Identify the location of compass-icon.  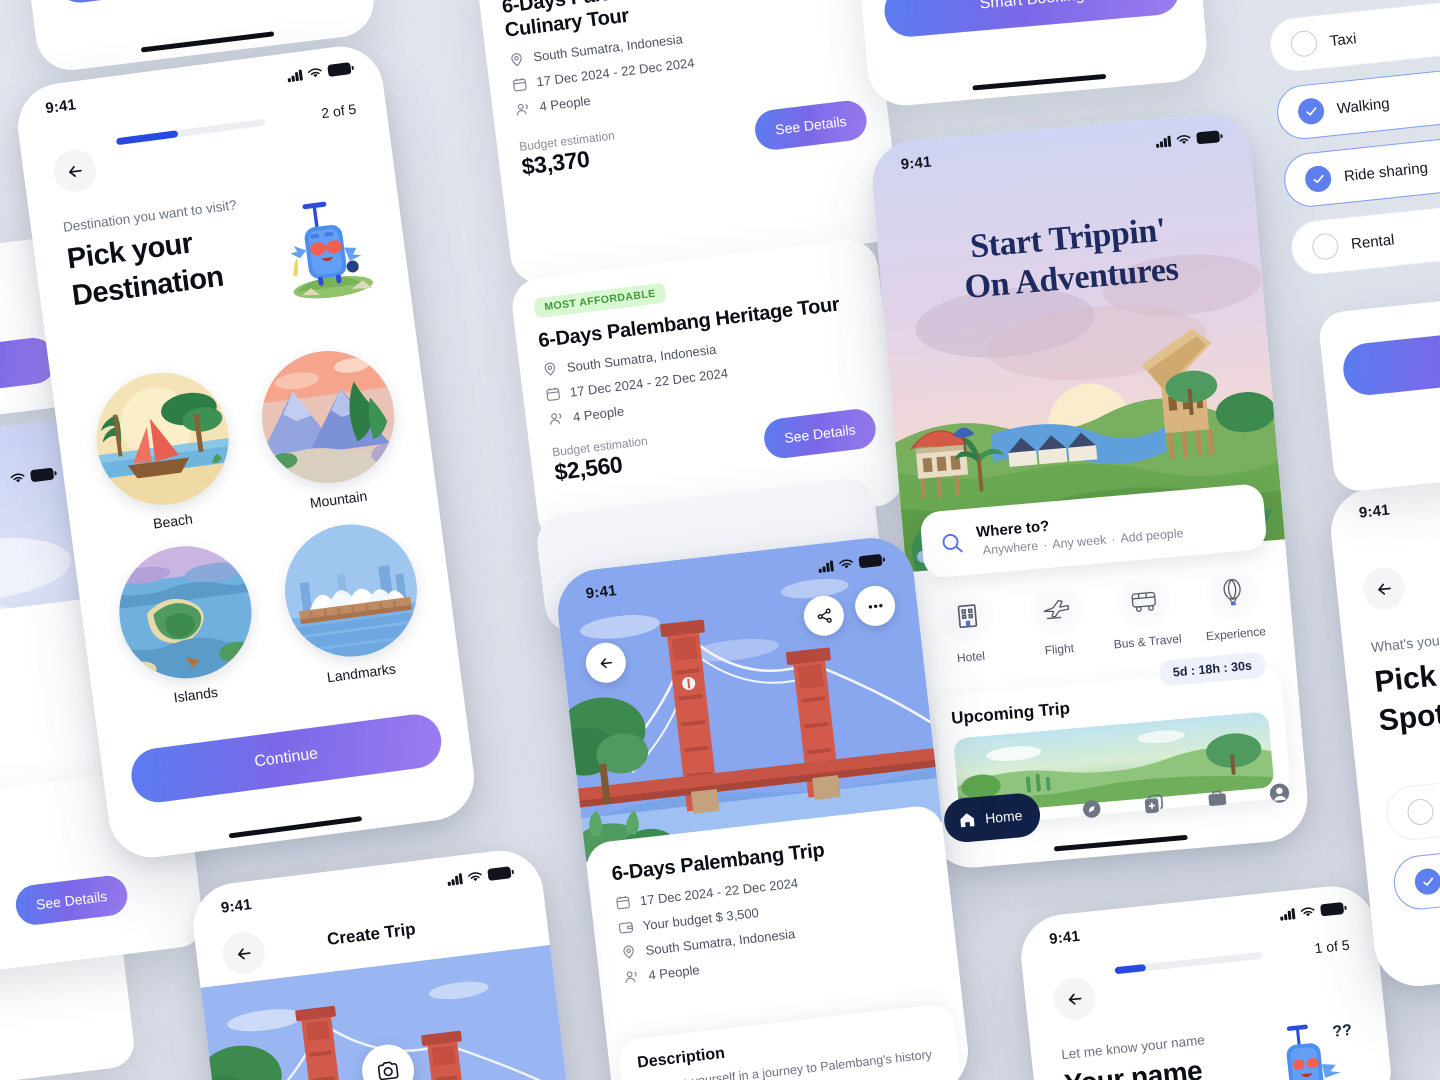
(1091, 809).